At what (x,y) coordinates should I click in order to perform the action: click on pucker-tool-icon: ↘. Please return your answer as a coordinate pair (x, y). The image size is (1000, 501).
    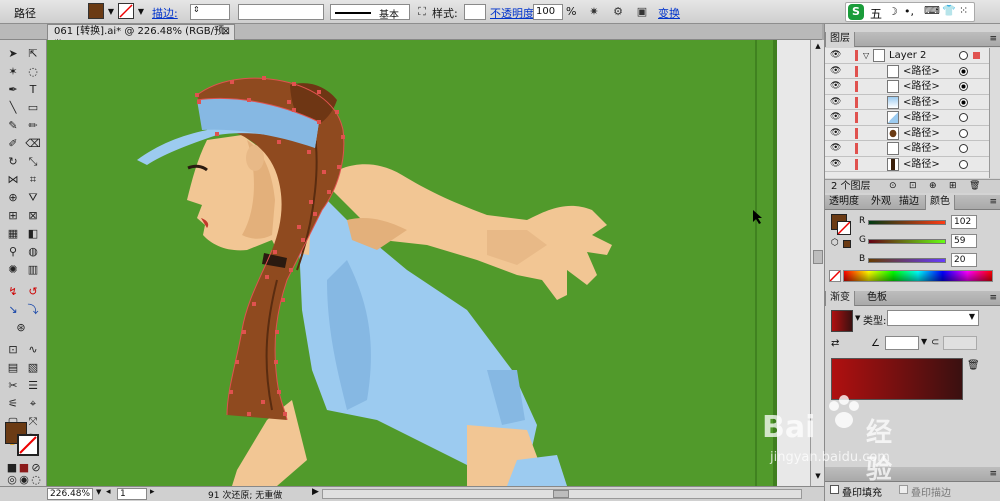
    Looking at the image, I should click on (13, 310).